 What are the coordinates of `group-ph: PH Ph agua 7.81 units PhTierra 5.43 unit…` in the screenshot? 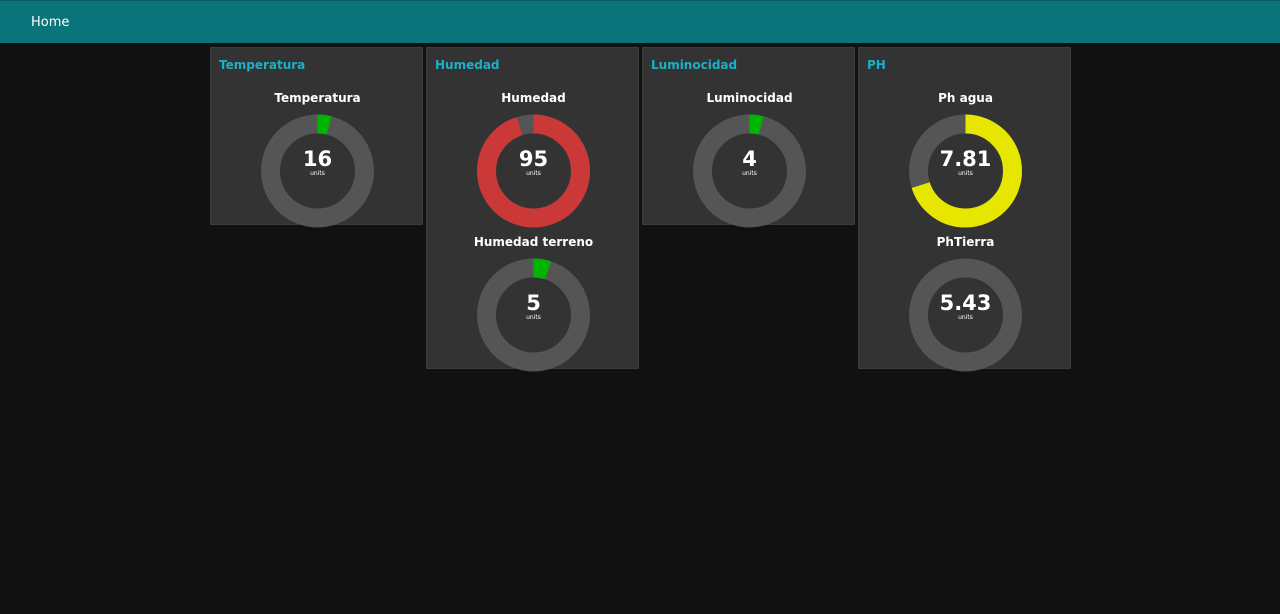 It's located at (965, 209).